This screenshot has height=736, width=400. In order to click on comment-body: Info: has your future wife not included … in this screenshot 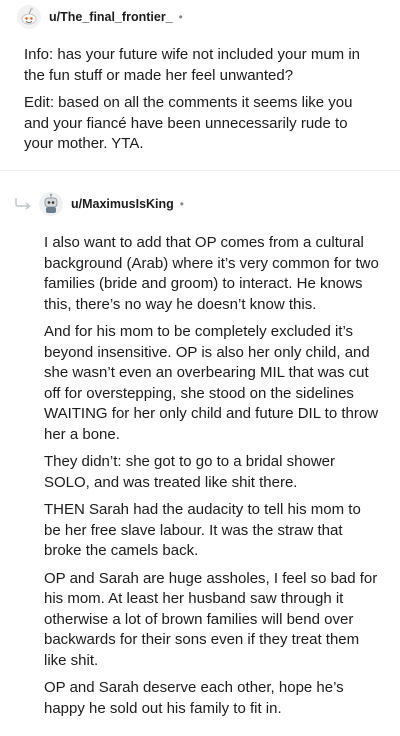, I will do `click(202, 103)`.